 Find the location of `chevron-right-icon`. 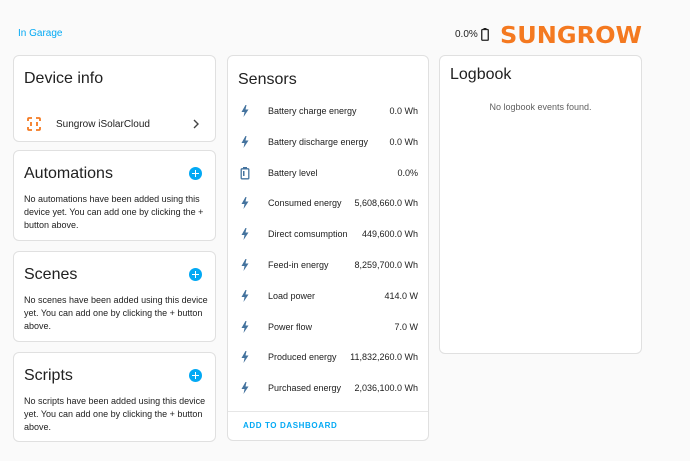

chevron-right-icon is located at coordinates (196, 124).